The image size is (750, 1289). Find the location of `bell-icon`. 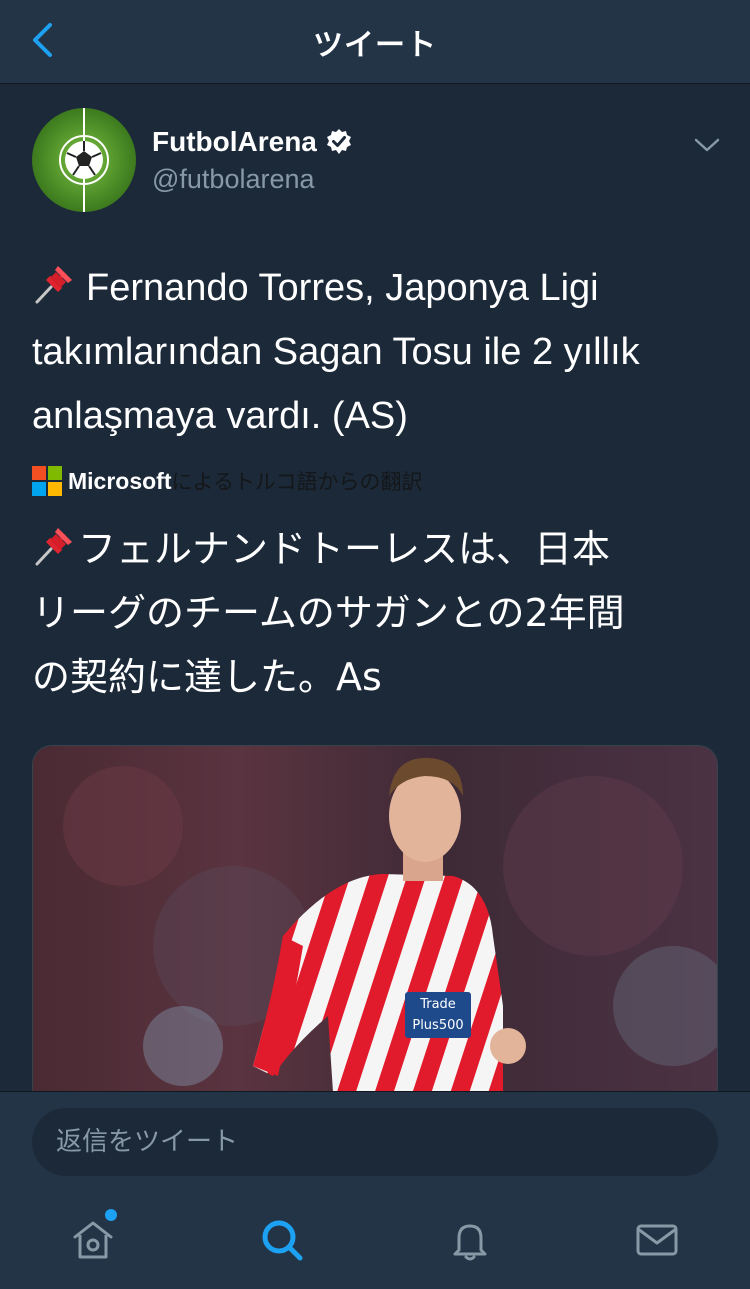

bell-icon is located at coordinates (470, 1242).